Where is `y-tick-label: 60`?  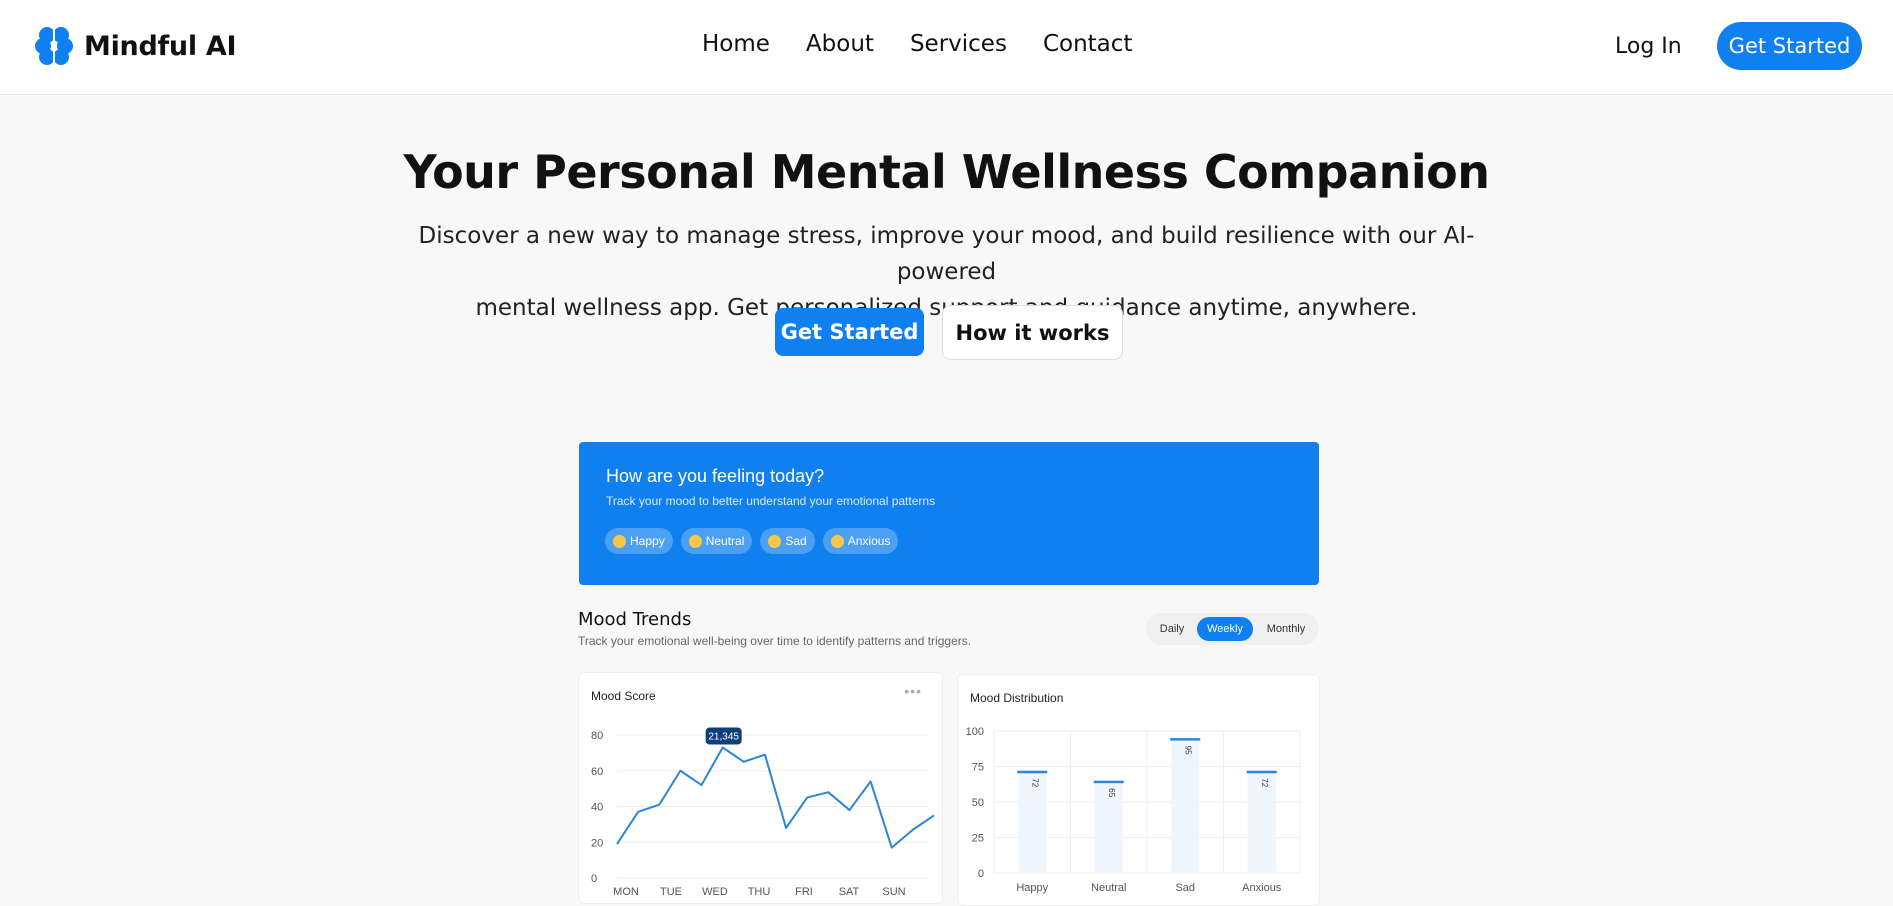 y-tick-label: 60 is located at coordinates (597, 772).